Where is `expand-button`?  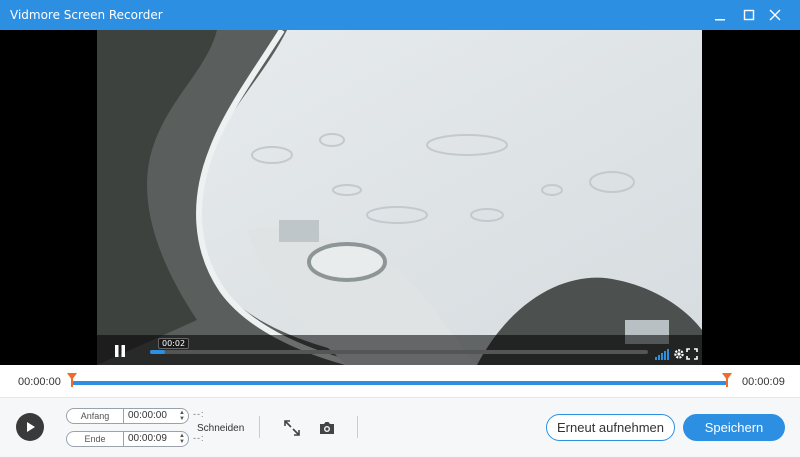 expand-button is located at coordinates (292, 428).